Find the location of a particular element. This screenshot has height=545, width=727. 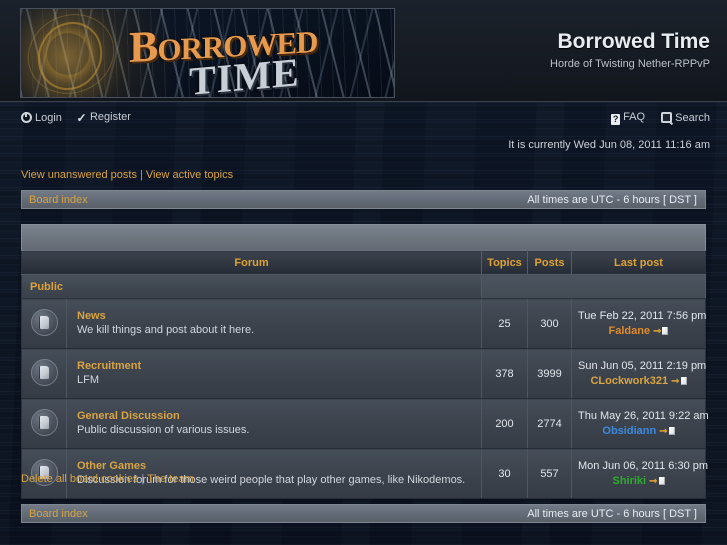

last-post-username: Faldane is located at coordinates (630, 331).